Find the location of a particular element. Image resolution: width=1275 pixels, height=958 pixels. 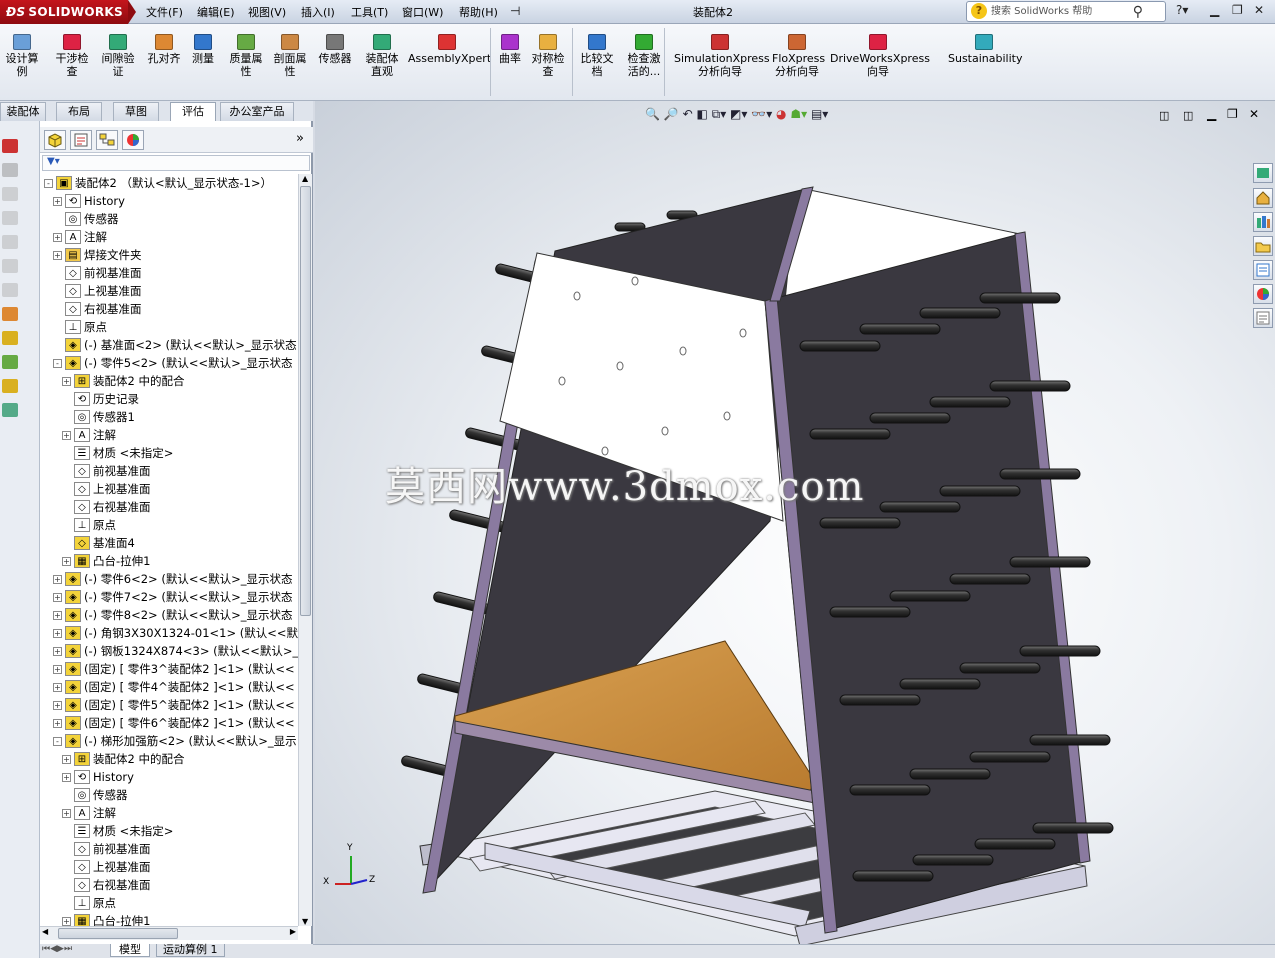

tree-node: + ◈ (-) 零件8<2> (默认<<默认>_显示状态 is located at coordinates (172, 615).